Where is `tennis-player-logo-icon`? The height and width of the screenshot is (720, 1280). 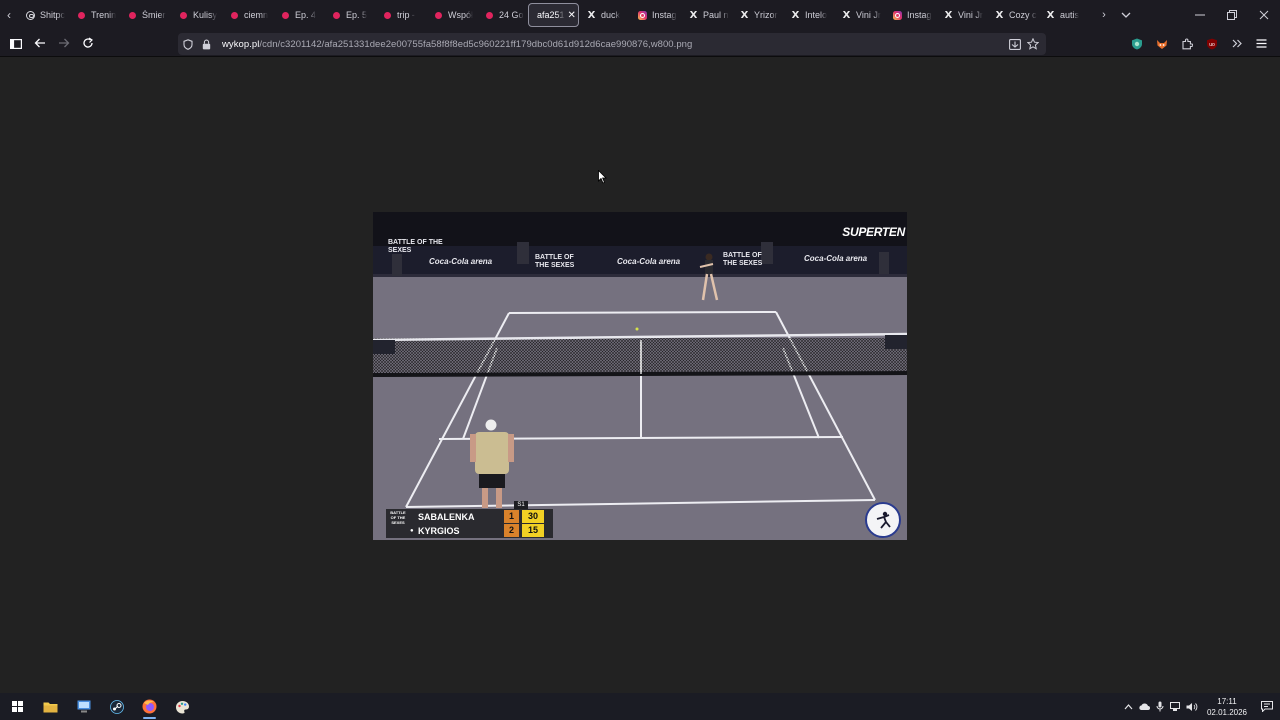
tennis-player-logo-icon is located at coordinates (883, 520).